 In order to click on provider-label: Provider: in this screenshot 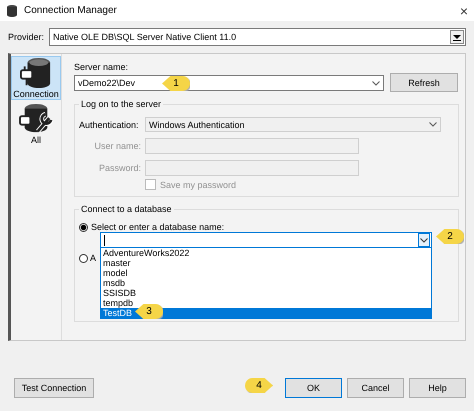, I will do `click(26, 37)`.